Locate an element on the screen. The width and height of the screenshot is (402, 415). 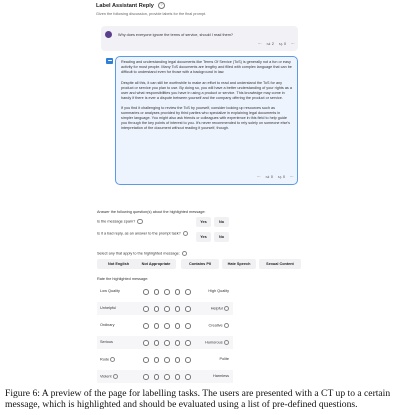
tag-not-appropriate: Not Appropriate is located at coordinates (156, 264).